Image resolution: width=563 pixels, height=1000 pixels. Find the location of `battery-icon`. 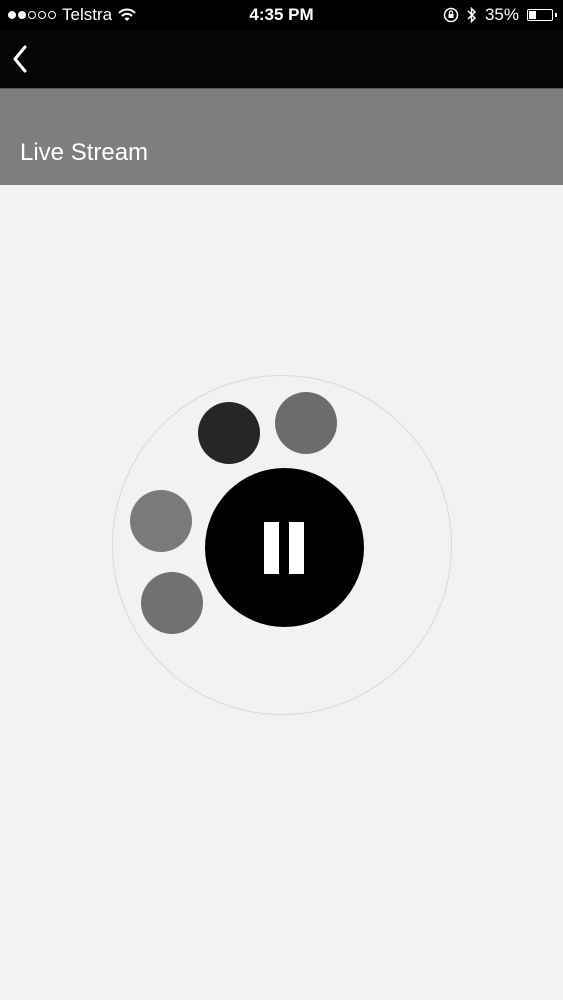

battery-icon is located at coordinates (542, 15).